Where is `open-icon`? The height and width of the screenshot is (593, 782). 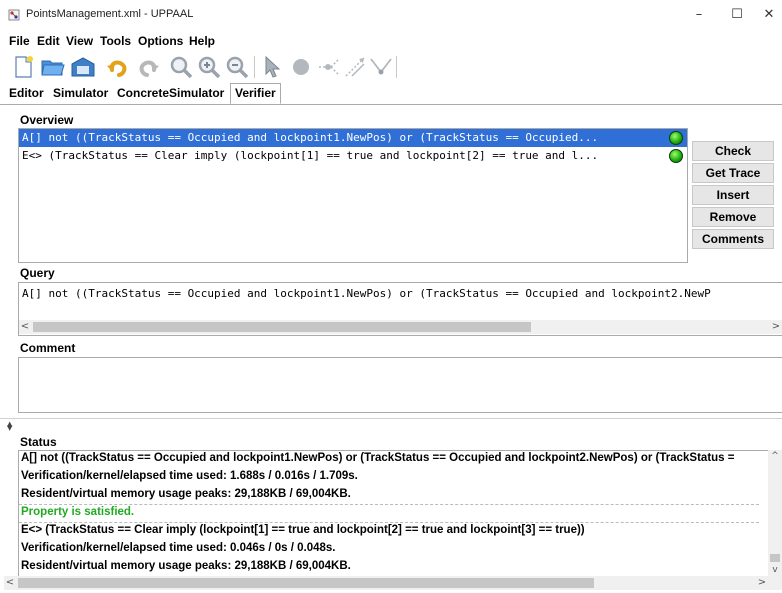 open-icon is located at coordinates (53, 67).